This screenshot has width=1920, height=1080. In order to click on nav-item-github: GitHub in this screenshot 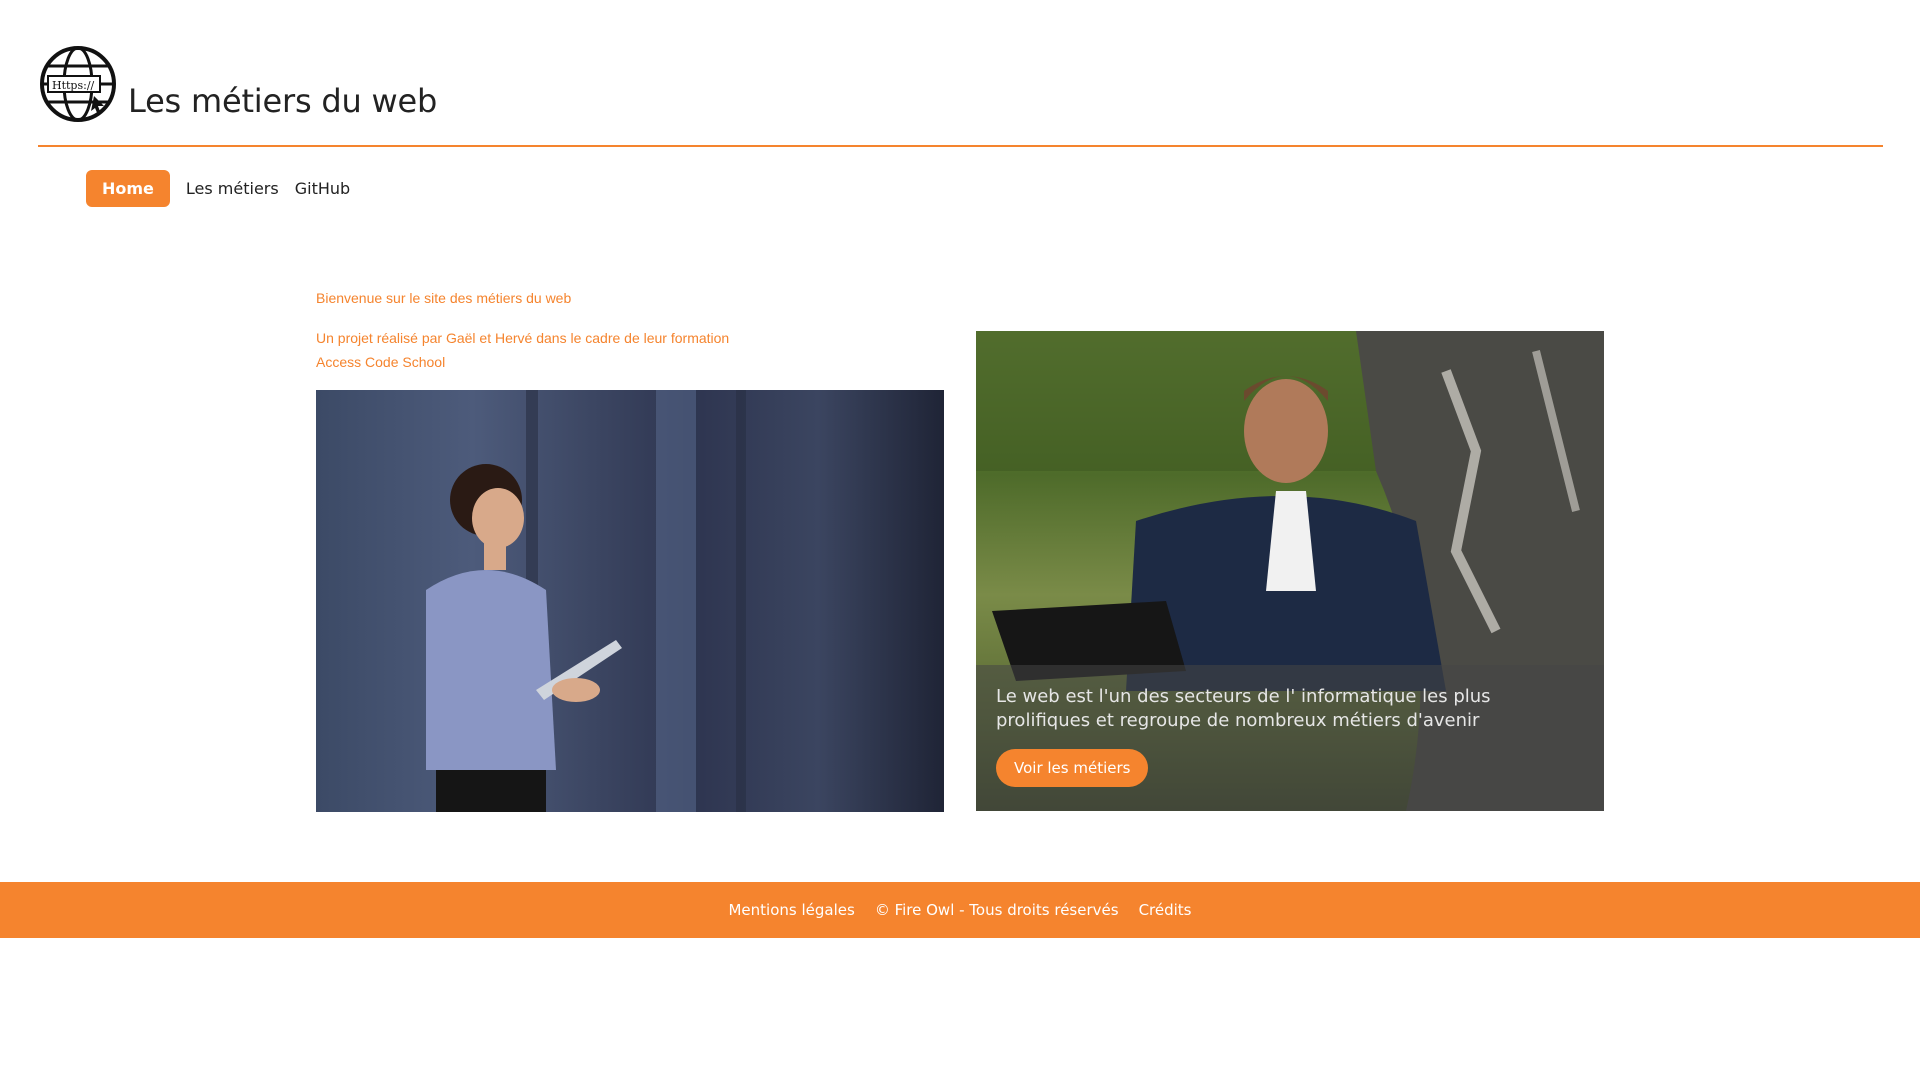, I will do `click(322, 188)`.